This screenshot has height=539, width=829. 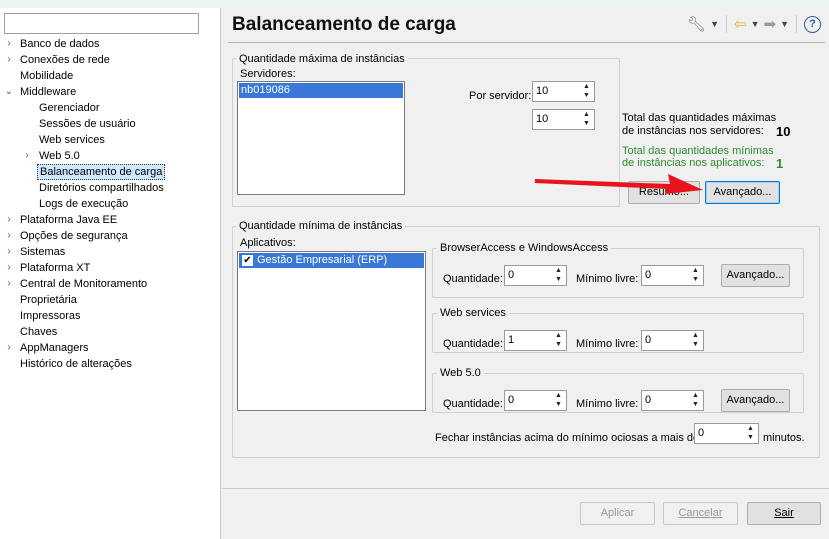 I want to click on apps-label: Aplicativos:, so click(x=268, y=243).